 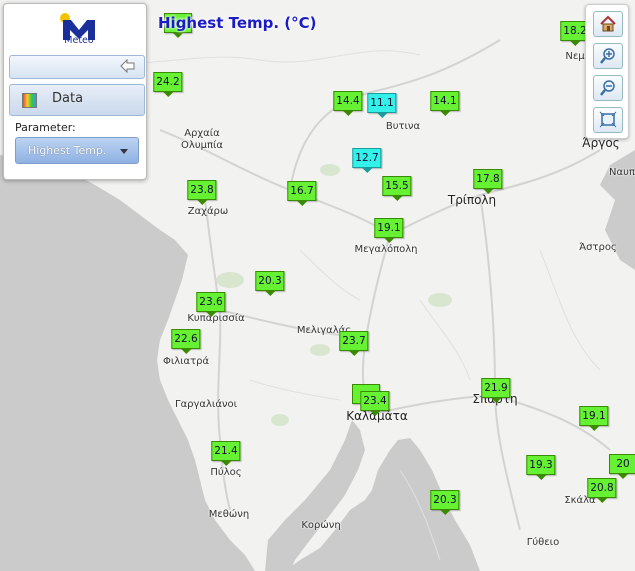 What do you see at coordinates (79, 40) in the screenshot?
I see `logo-text: Meteo` at bounding box center [79, 40].